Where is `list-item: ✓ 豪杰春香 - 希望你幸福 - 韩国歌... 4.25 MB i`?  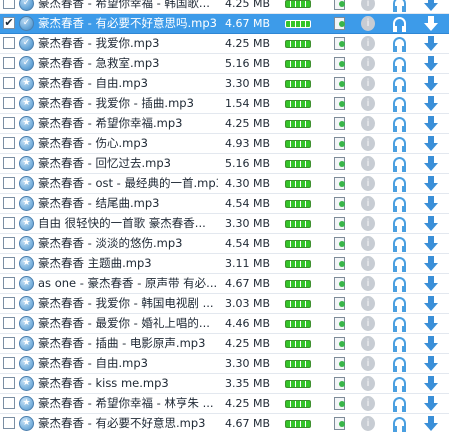
list-item: ✓ 豪杰春香 - 希望你幸福 - 韩国歌... 4.25 MB i is located at coordinates (224, 7).